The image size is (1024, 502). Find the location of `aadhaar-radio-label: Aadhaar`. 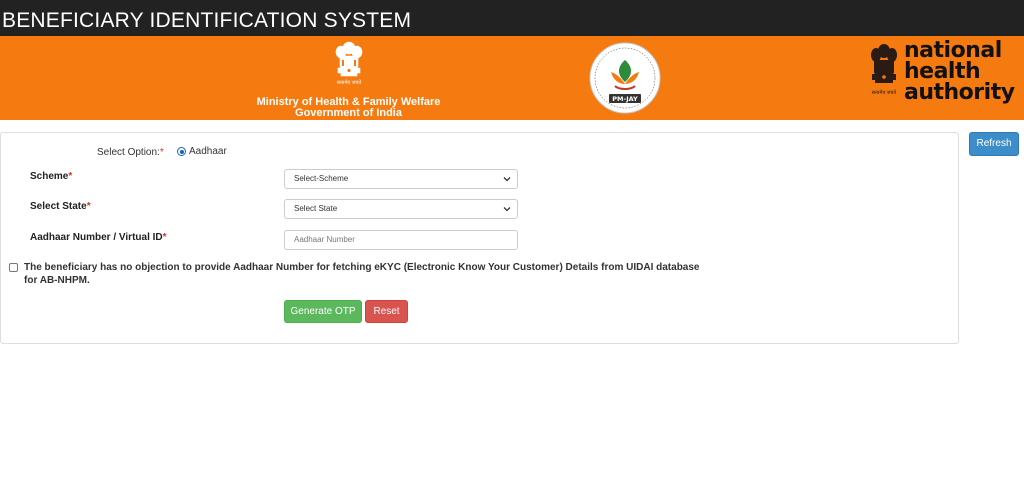

aadhaar-radio-label: Aadhaar is located at coordinates (208, 151).